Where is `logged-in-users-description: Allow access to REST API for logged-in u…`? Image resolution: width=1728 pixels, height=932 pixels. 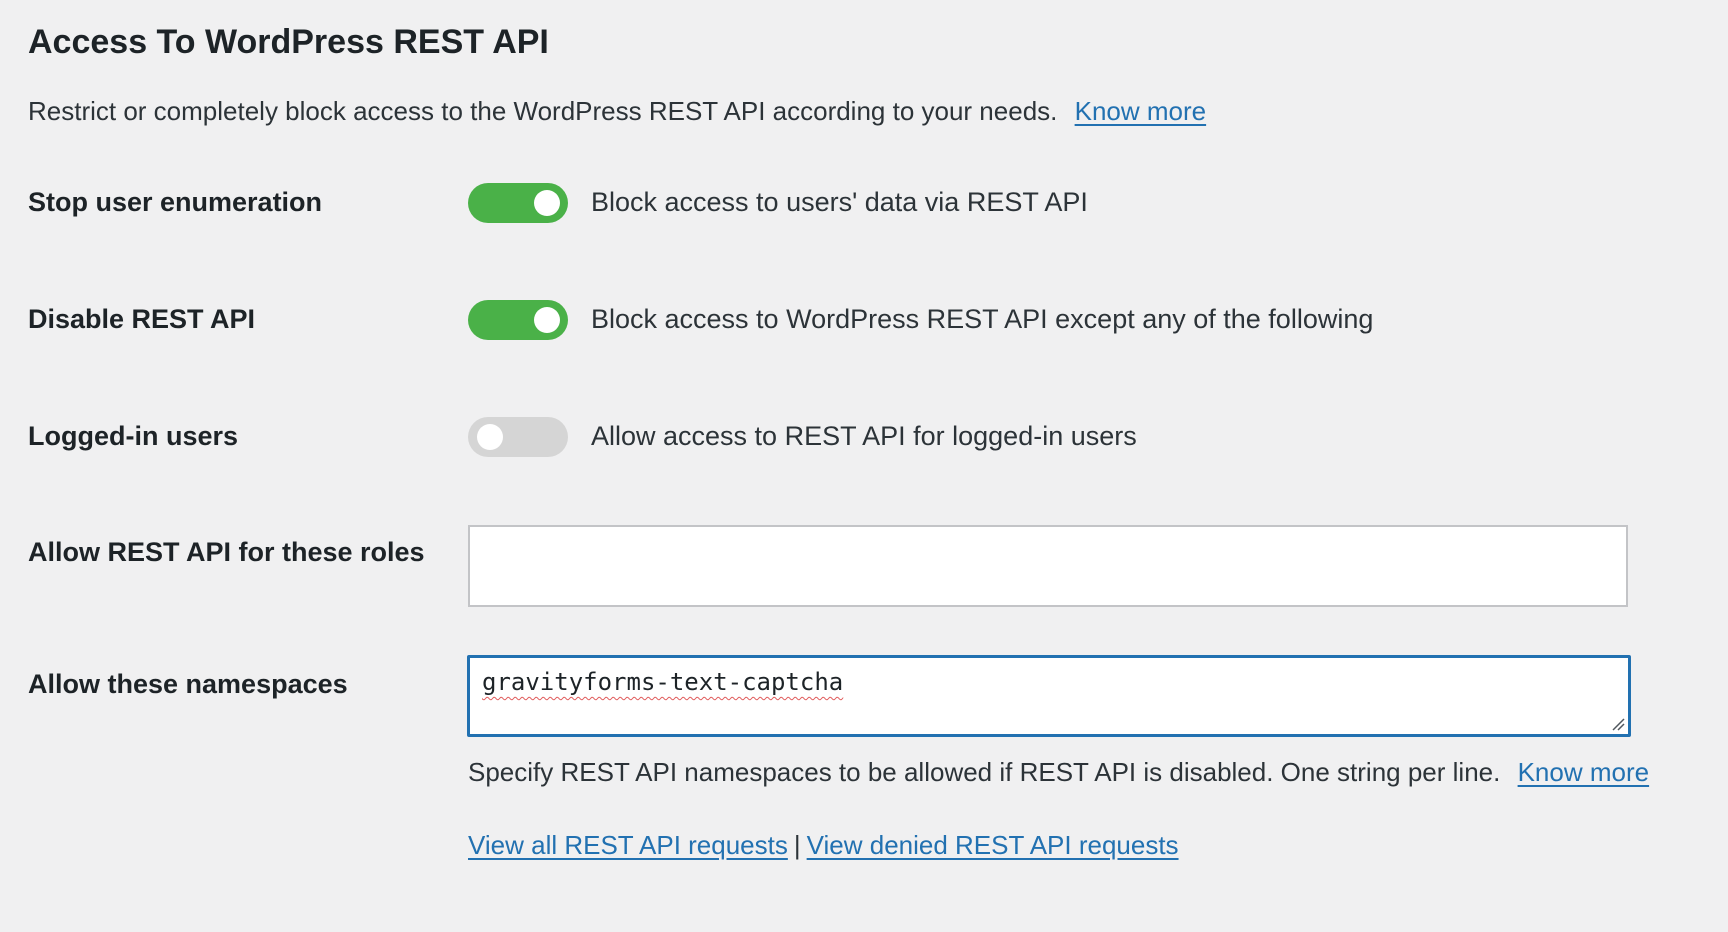
logged-in-users-description: Allow access to REST API for logged-in u… is located at coordinates (864, 436).